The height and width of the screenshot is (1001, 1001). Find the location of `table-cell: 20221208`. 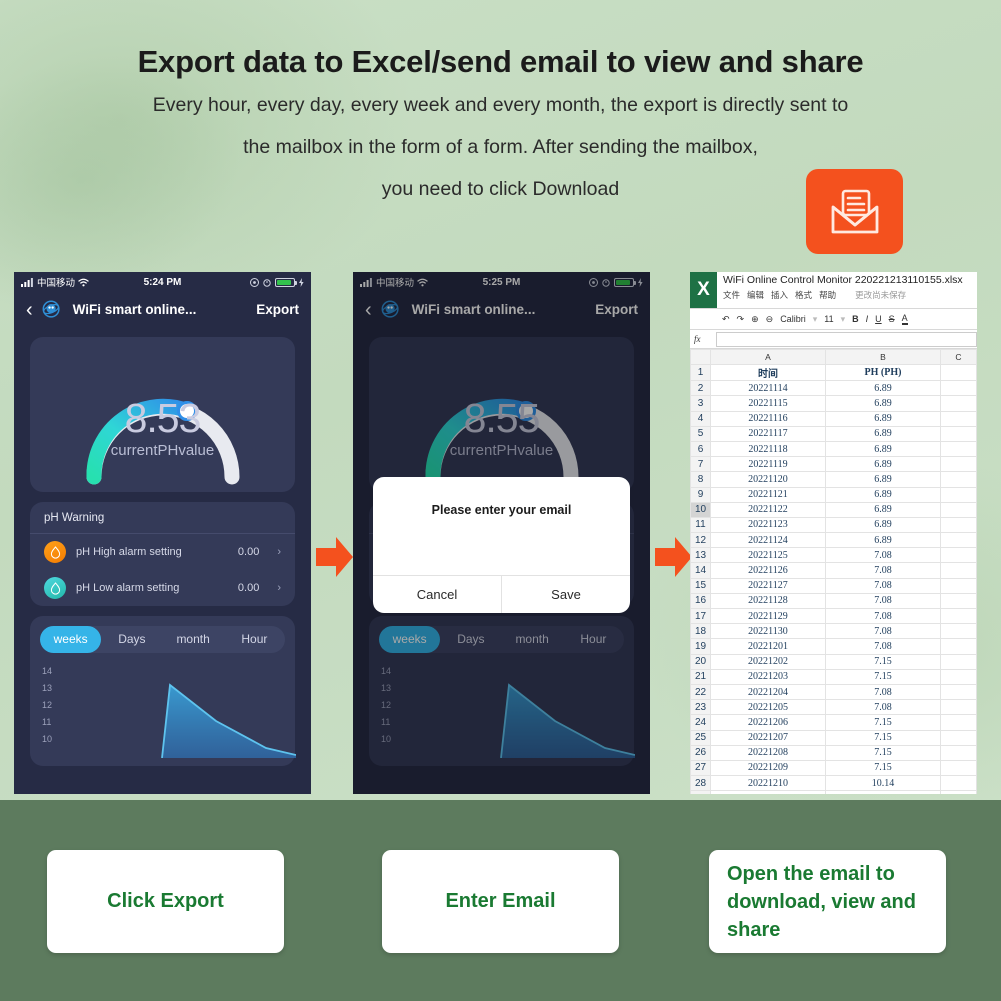

table-cell: 20221208 is located at coordinates (768, 752).